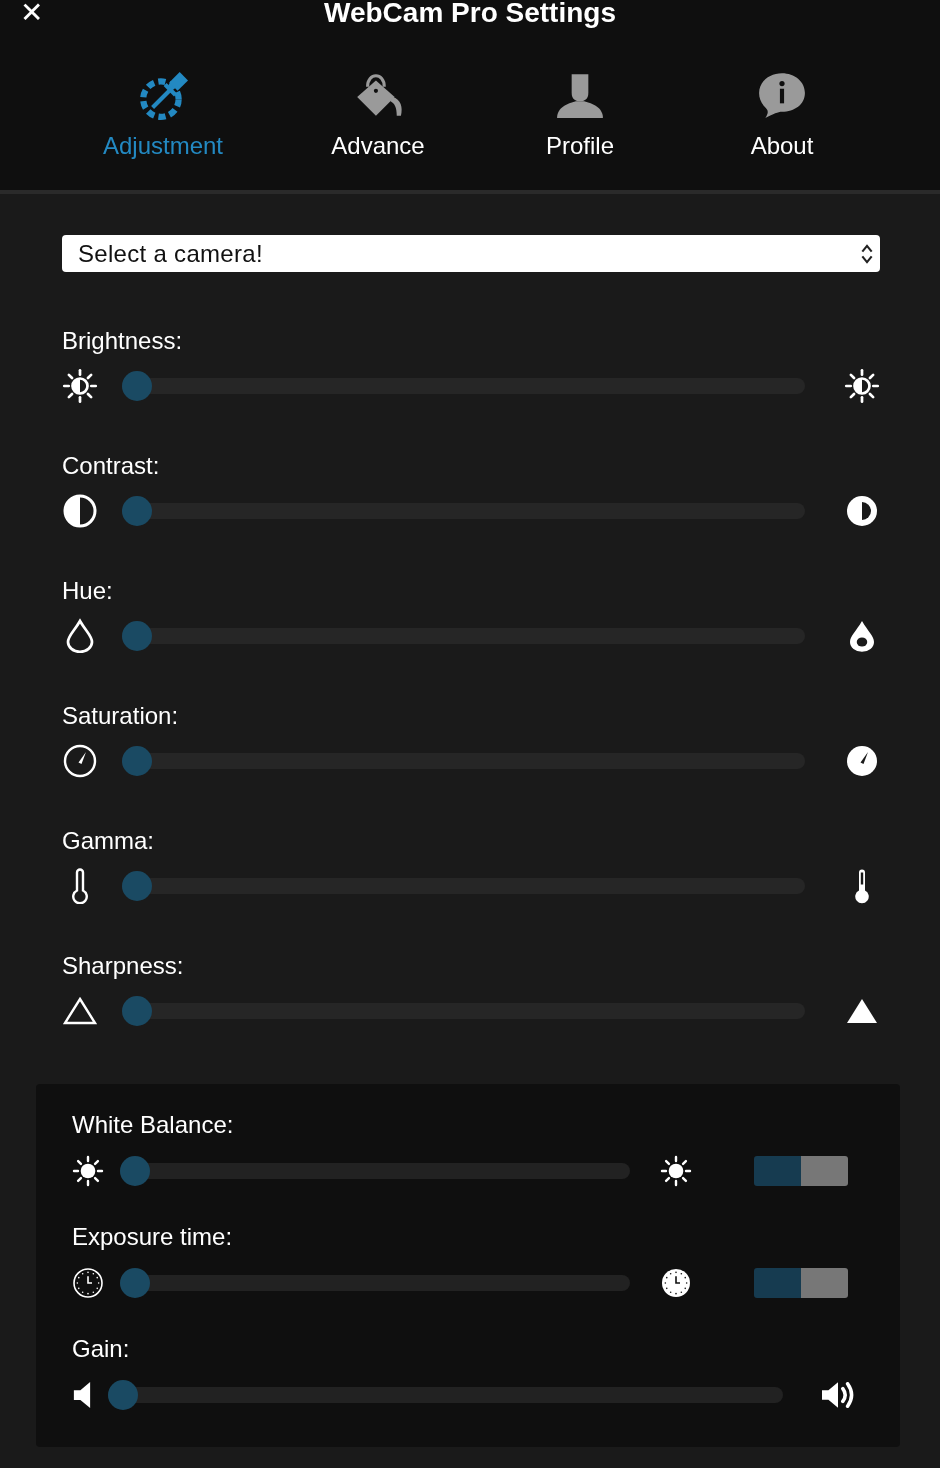 This screenshot has width=940, height=1468. What do you see at coordinates (123, 966) in the screenshot?
I see `slider-label: Sharpness:` at bounding box center [123, 966].